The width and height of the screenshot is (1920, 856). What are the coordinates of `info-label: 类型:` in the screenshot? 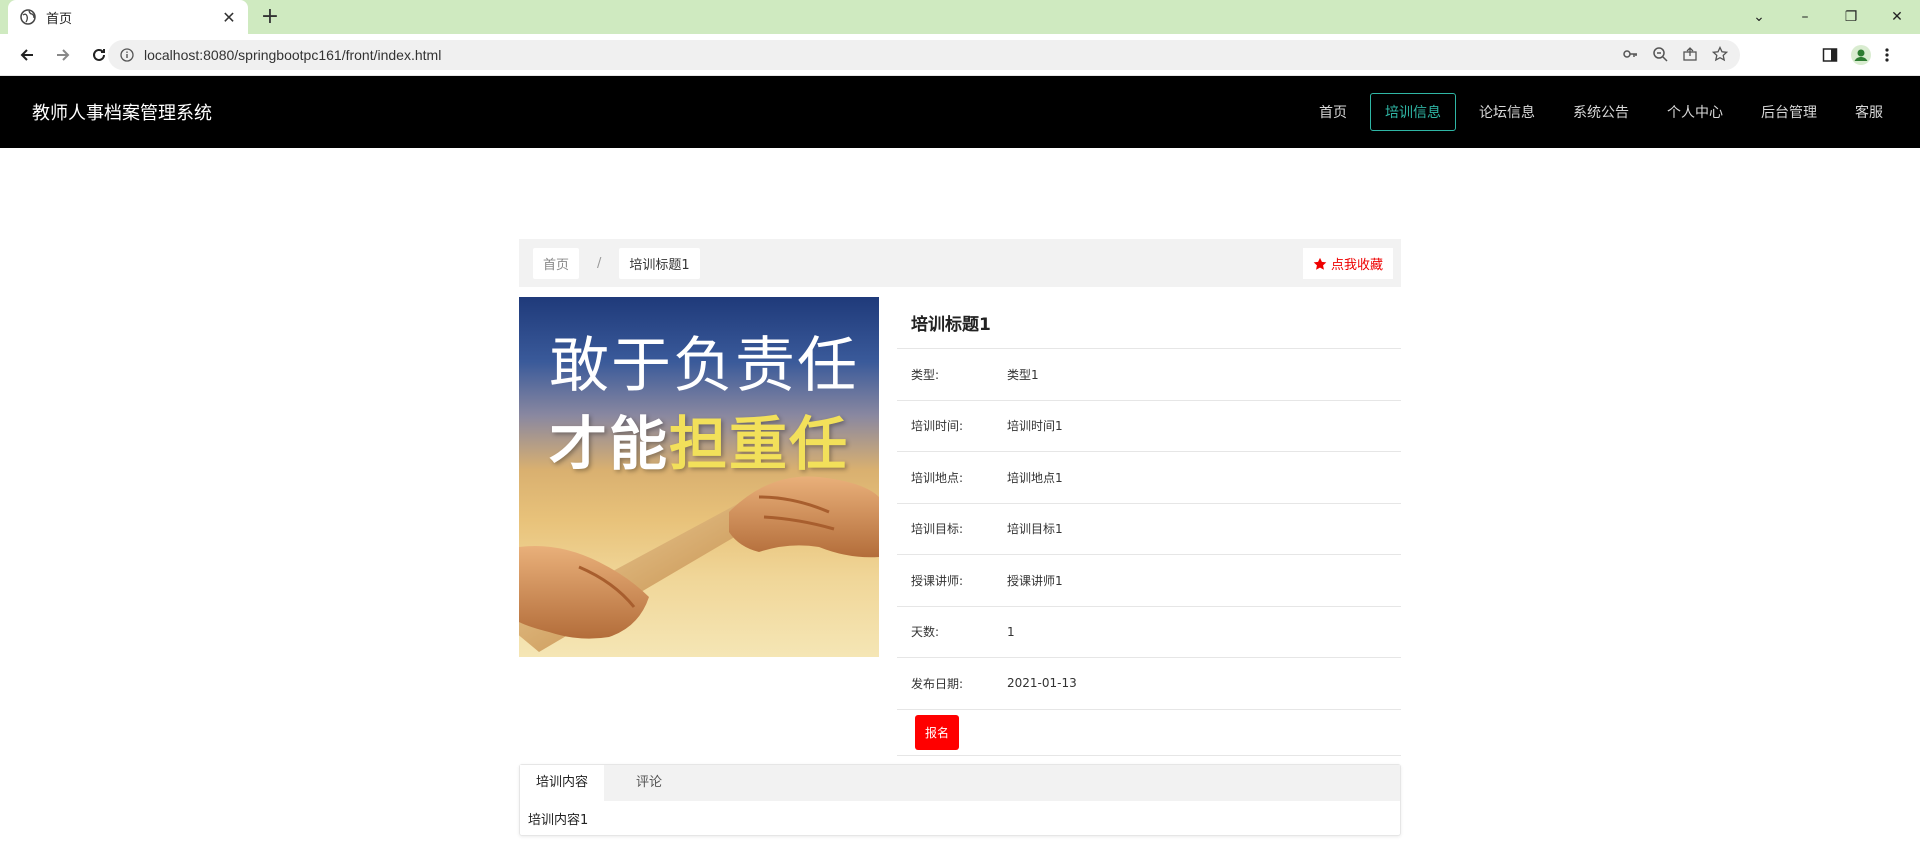 It's located at (925, 374).